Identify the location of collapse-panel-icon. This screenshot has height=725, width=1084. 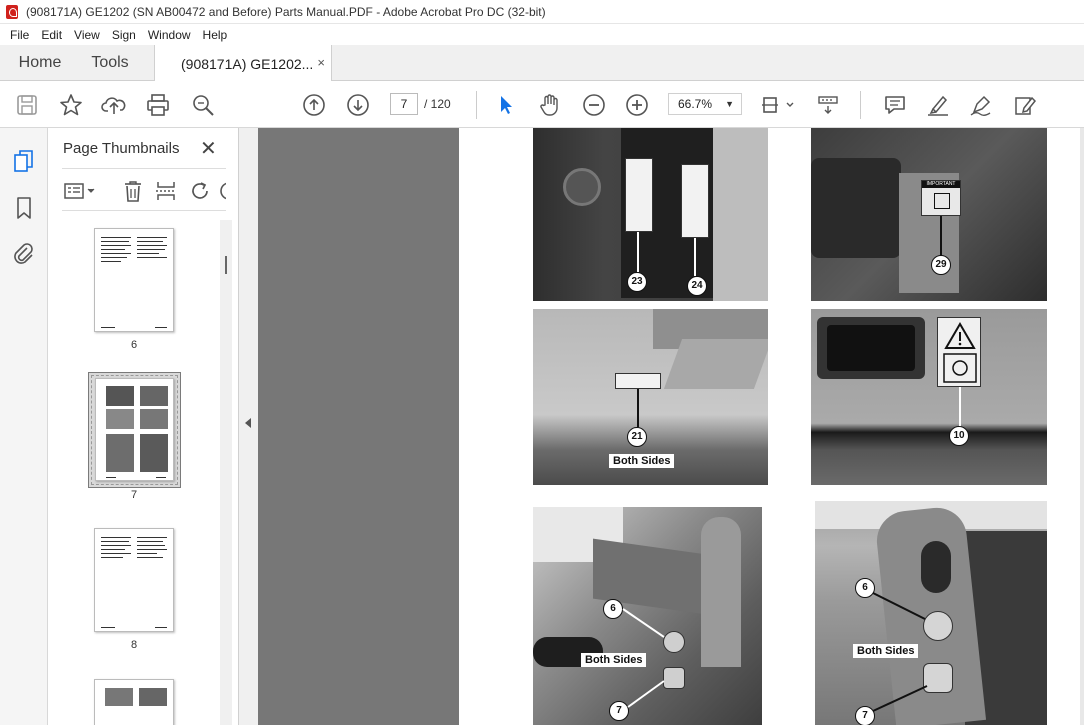
(248, 423).